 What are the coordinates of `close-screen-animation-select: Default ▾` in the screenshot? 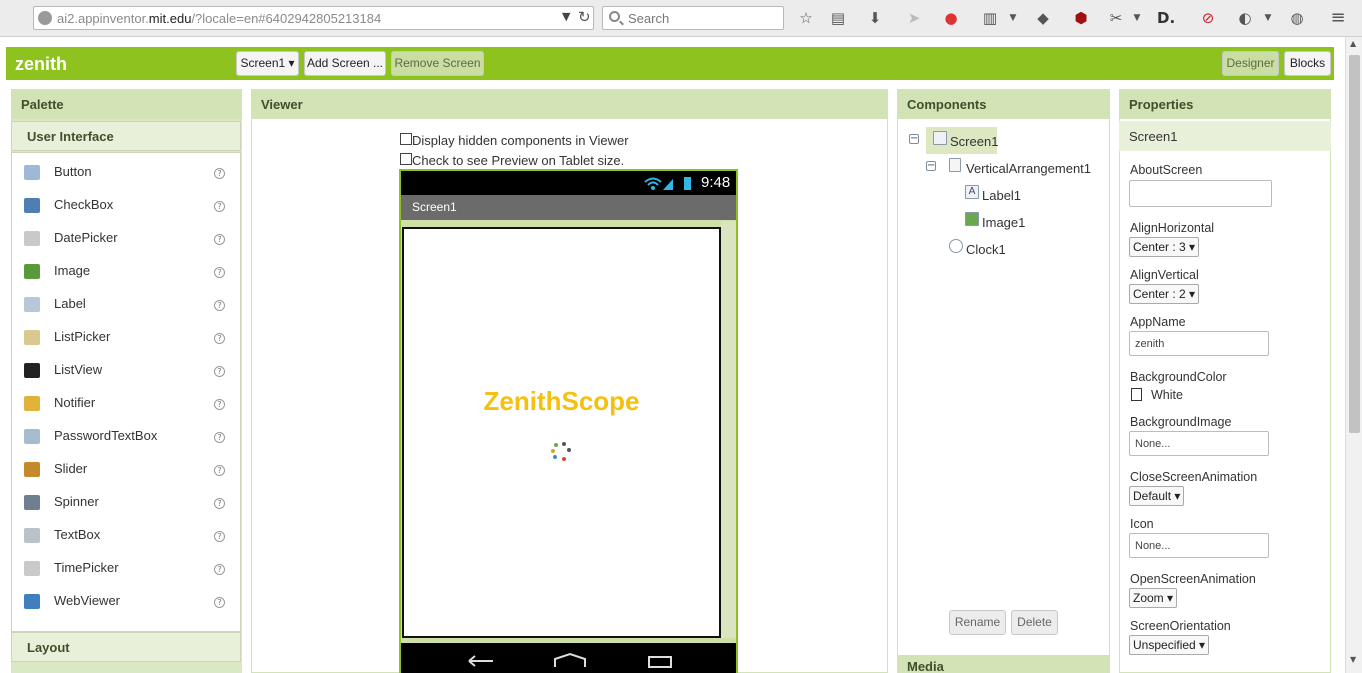 It's located at (1157, 496).